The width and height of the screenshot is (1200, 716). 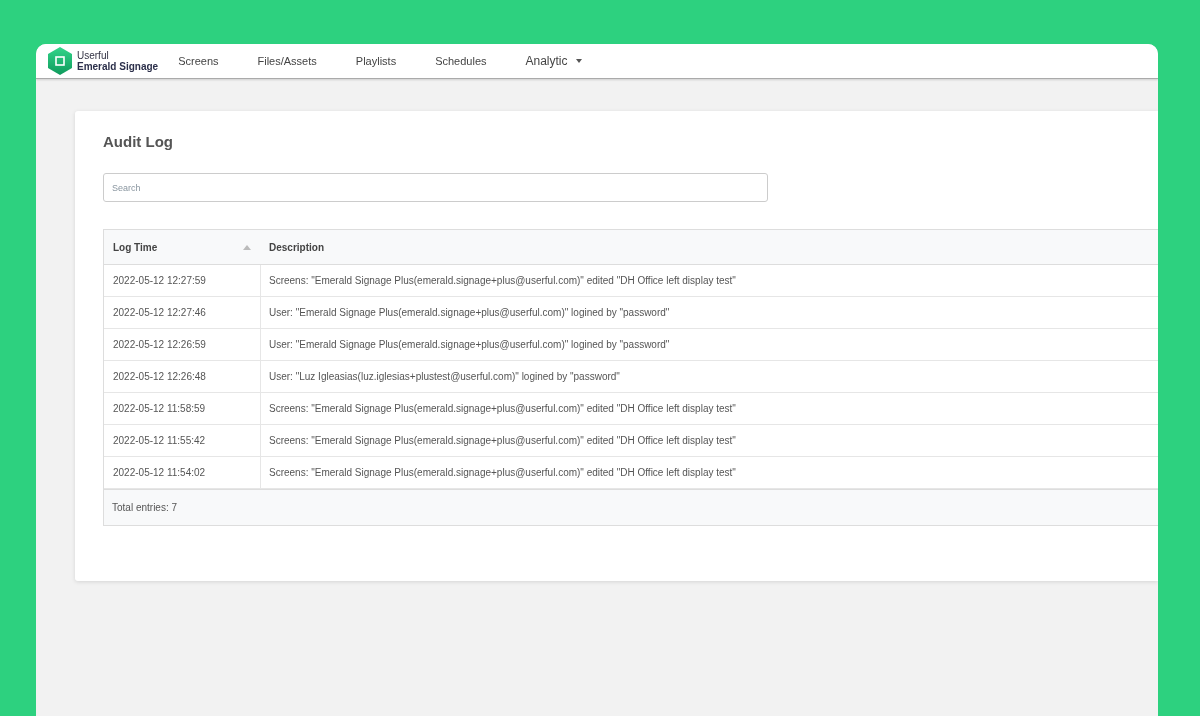 What do you see at coordinates (118, 66) in the screenshot?
I see `brand-name: Emerald Signage` at bounding box center [118, 66].